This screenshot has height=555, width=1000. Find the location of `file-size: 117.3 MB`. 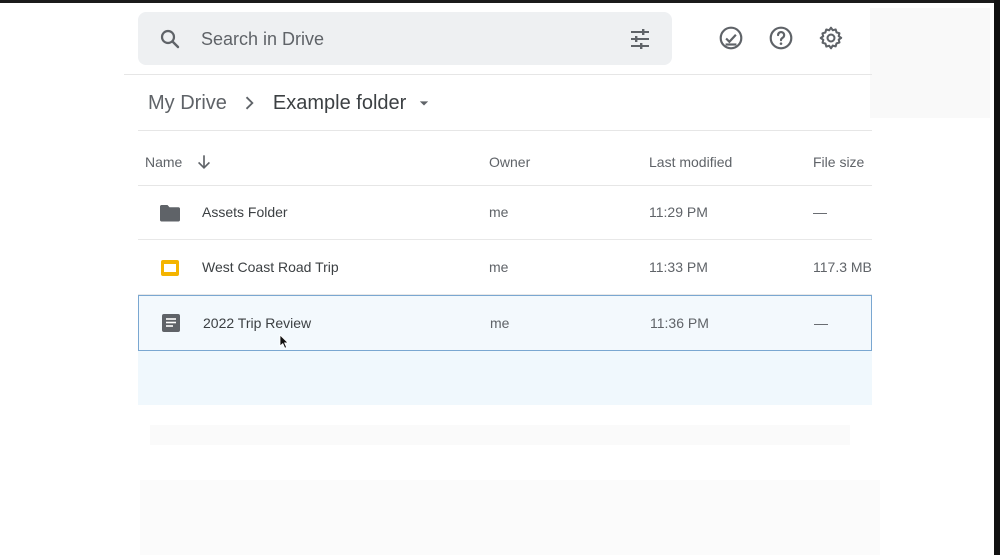

file-size: 117.3 MB is located at coordinates (842, 267).